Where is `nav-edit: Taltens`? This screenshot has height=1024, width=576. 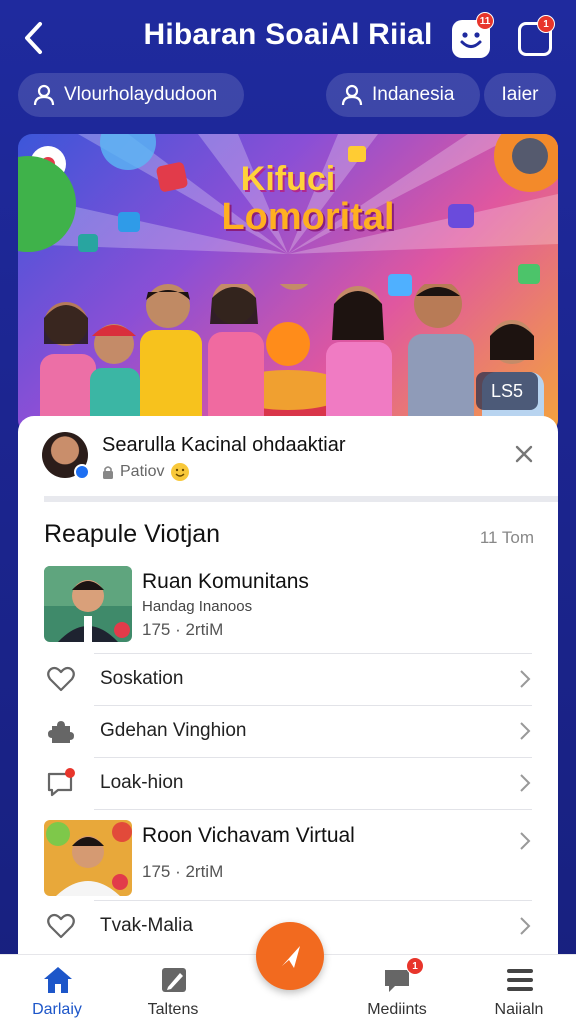 nav-edit: Taltens is located at coordinates (173, 989).